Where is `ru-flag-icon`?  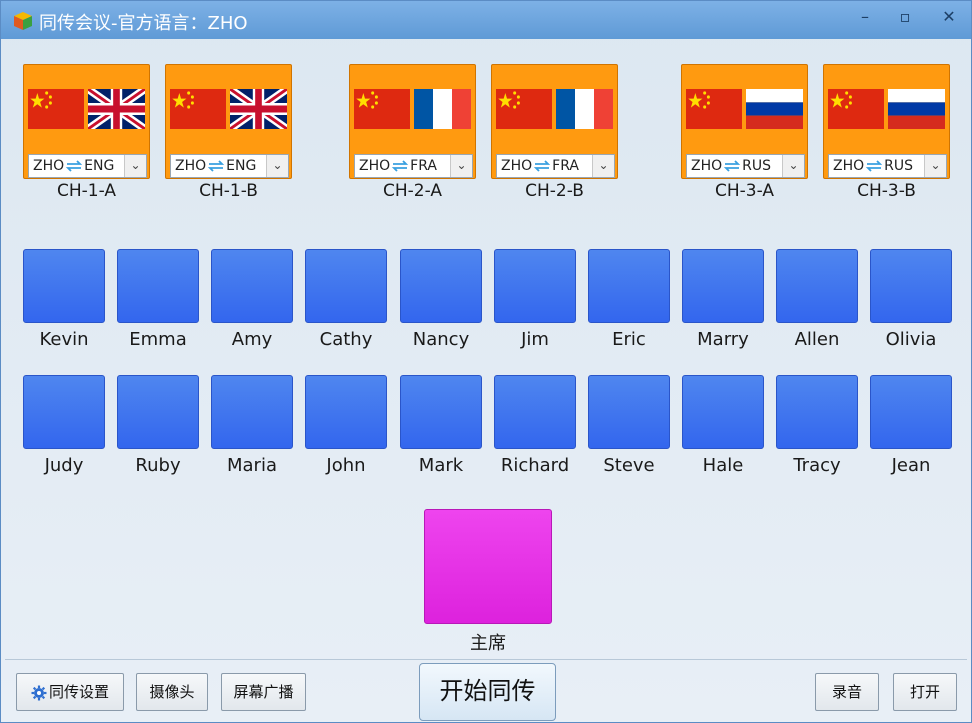
ru-flag-icon is located at coordinates (916, 109).